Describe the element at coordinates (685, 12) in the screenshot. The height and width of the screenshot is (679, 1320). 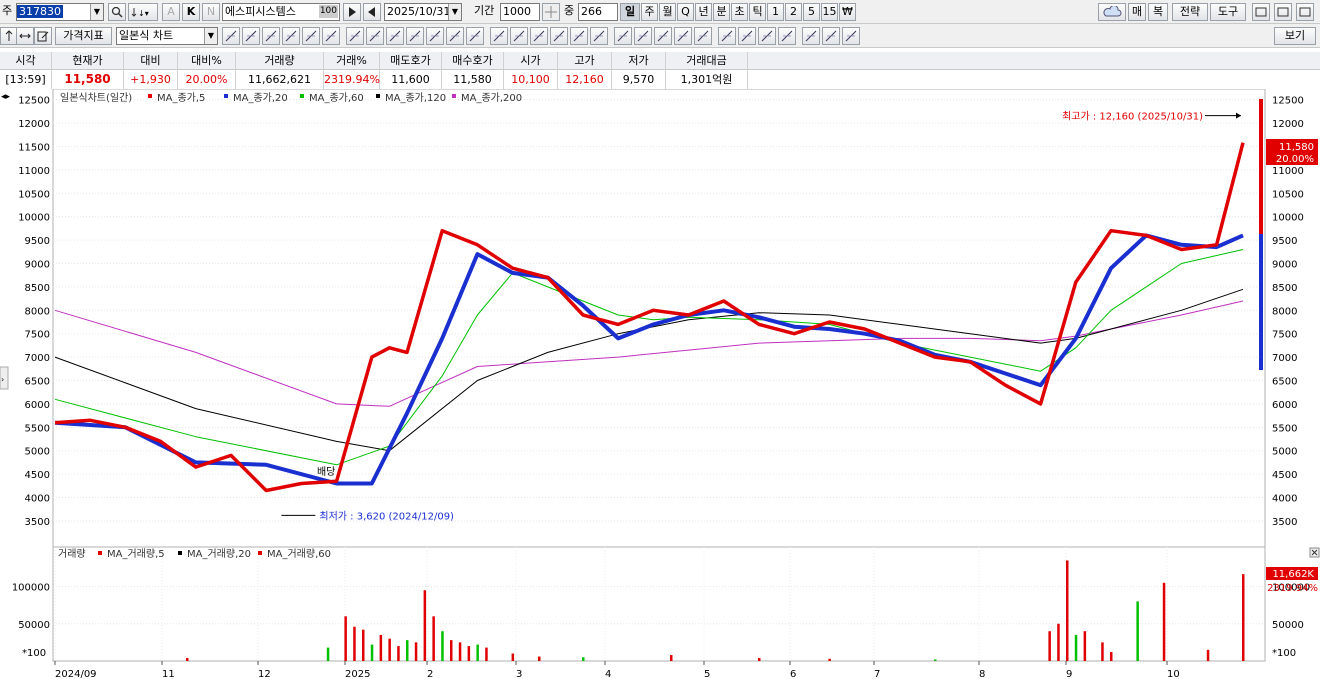
I see `period-button-3: Q` at that location.